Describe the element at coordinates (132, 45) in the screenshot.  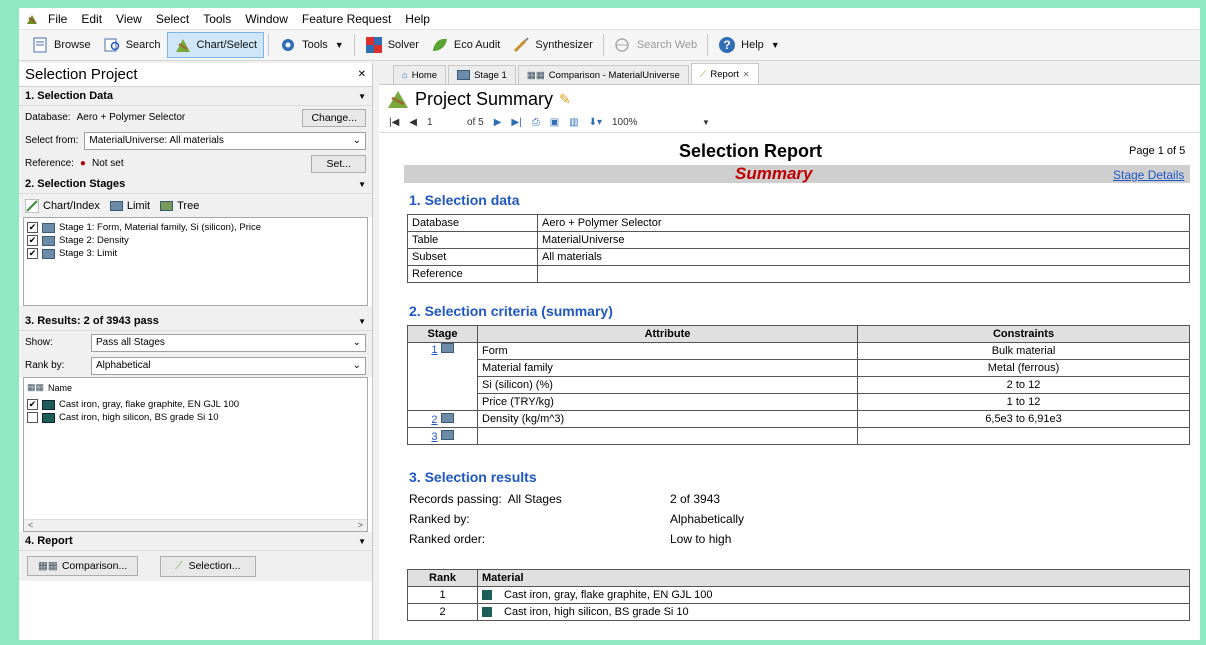
I see `search-button: Search` at that location.